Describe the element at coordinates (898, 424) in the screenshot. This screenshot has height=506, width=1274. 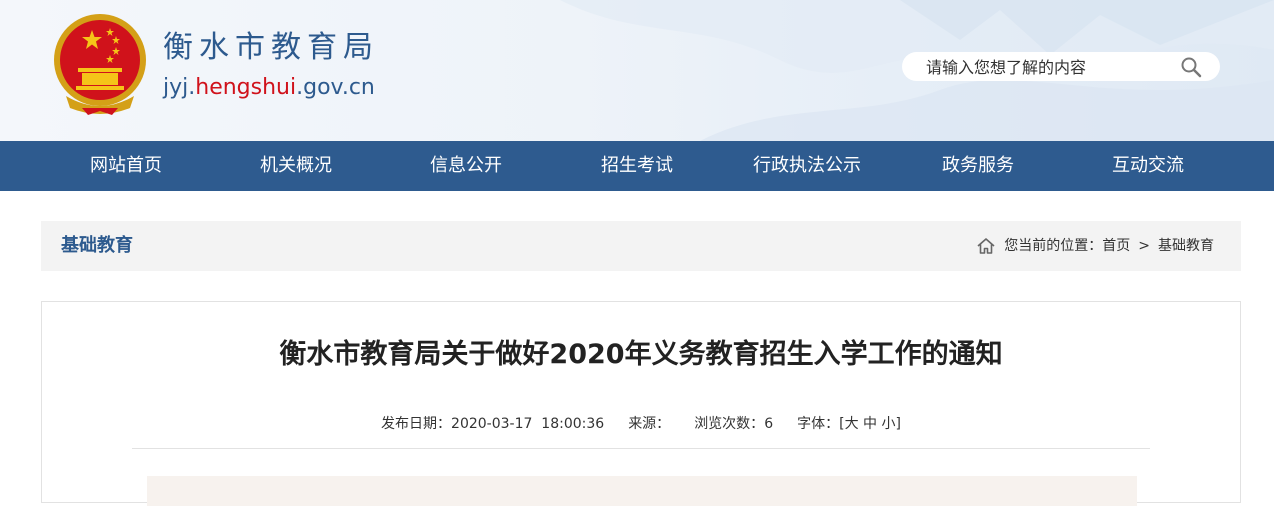
I see `font-size-bracket-close: ]` at that location.